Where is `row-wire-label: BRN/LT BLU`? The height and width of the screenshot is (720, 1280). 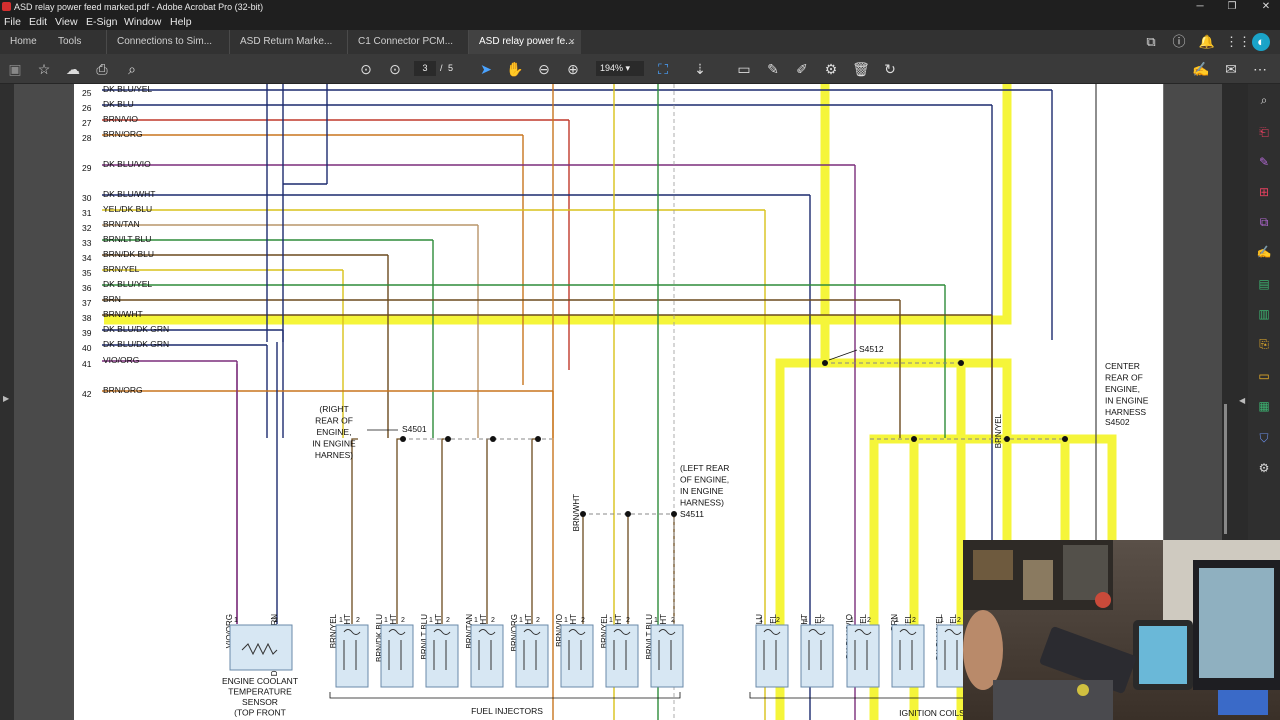 row-wire-label: BRN/LT BLU is located at coordinates (127, 239).